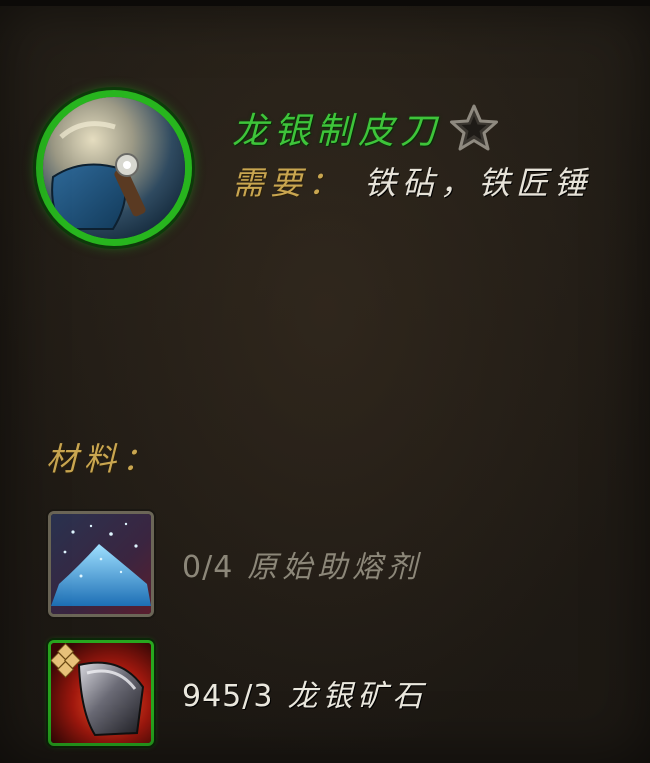  I want to click on material-name: 原始助熔剂, so click(335, 567).